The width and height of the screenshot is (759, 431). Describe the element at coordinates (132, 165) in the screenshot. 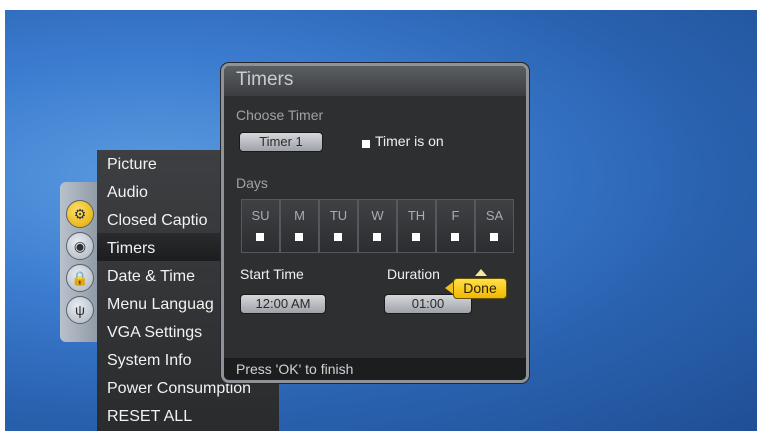

I see `menu-item-picture: Picture` at that location.